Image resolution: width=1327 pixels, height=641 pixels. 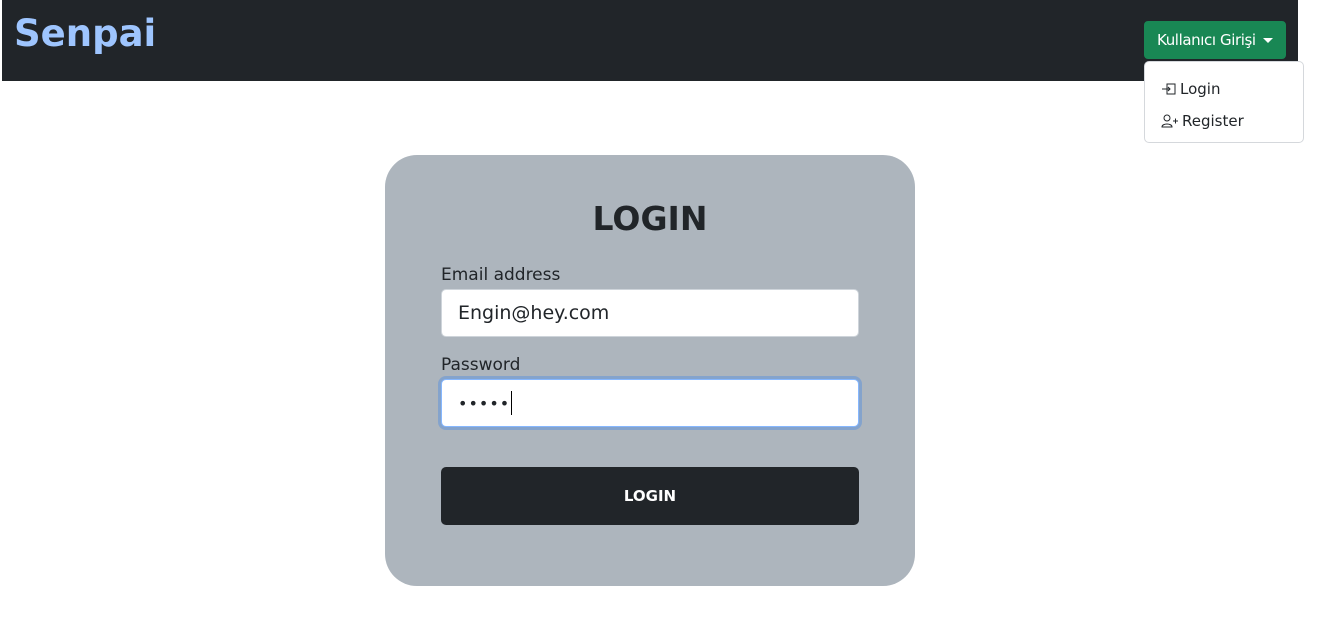 I want to click on dropdown-item-label: Login, so click(x=1200, y=89).